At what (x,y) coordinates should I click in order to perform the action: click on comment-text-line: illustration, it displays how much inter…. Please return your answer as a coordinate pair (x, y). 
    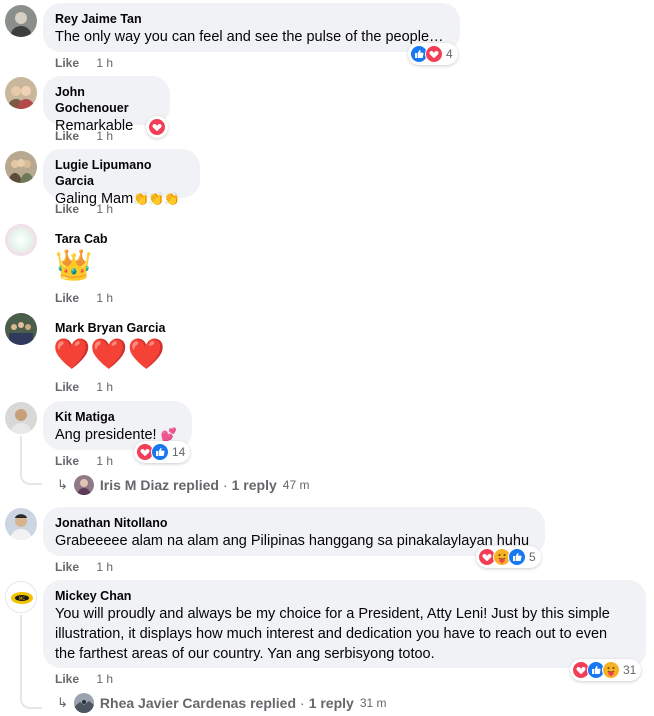
    Looking at the image, I should click on (331, 634).